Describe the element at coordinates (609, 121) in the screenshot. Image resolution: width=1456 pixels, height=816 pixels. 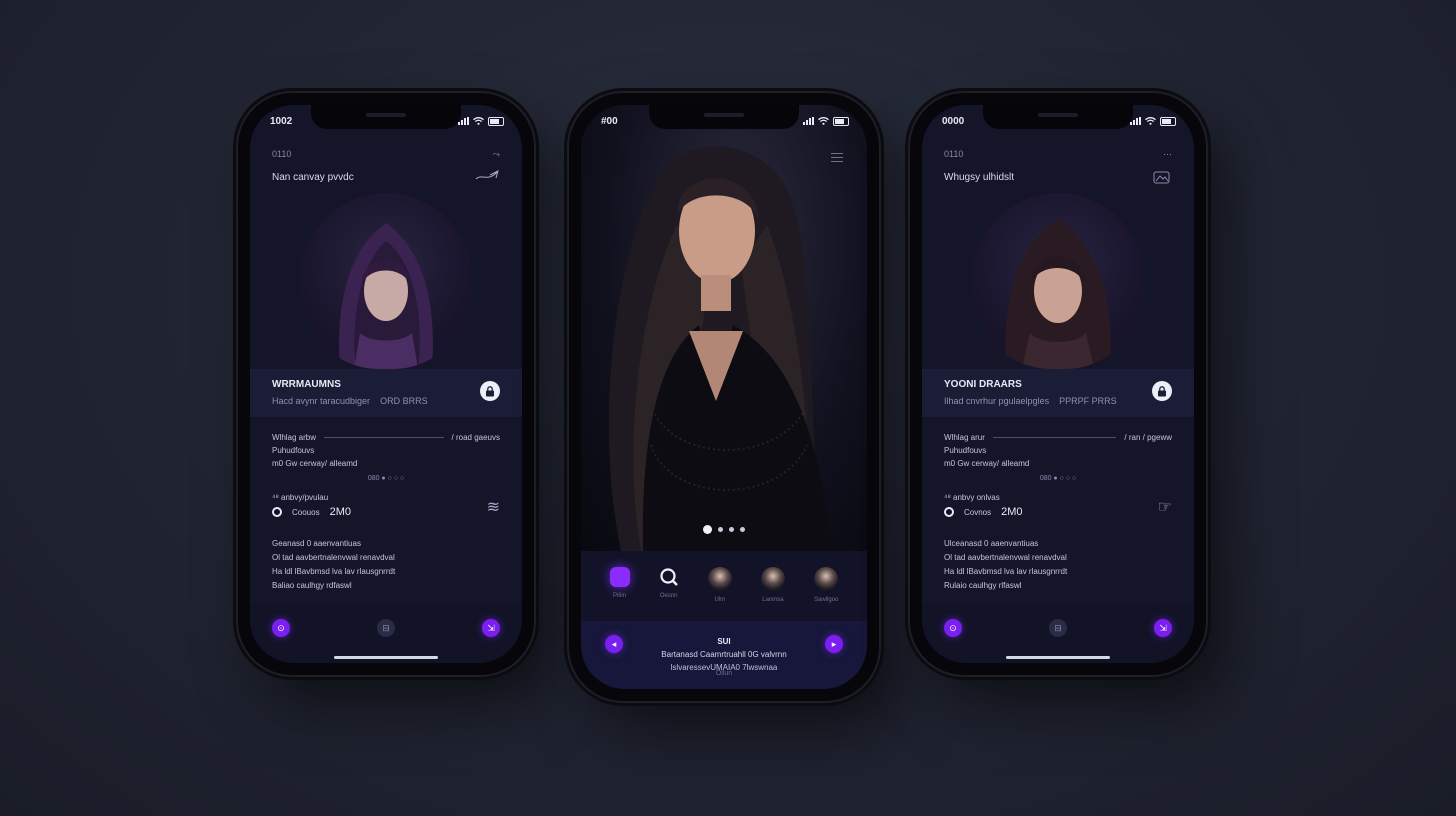
I see `status-time: #00` at that location.